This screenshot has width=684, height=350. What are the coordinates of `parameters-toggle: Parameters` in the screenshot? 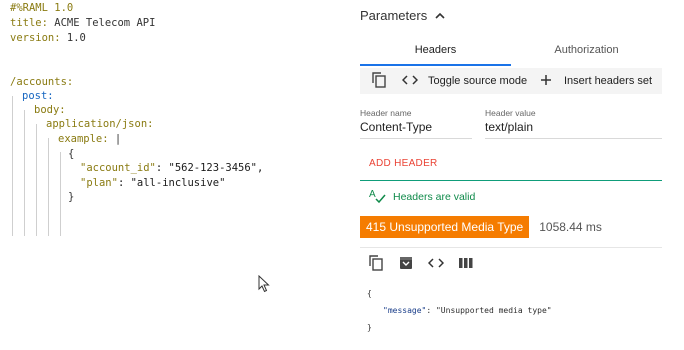 It's located at (402, 15).